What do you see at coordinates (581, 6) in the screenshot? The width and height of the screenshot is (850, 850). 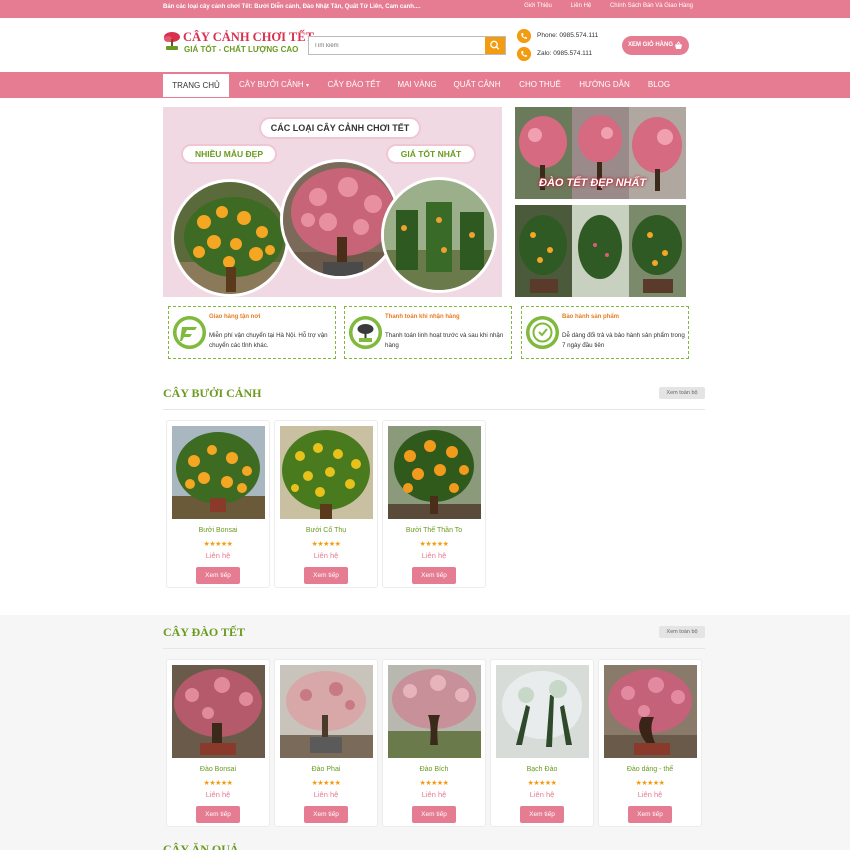 I see `top-link-contact: Liên Hệ` at bounding box center [581, 6].